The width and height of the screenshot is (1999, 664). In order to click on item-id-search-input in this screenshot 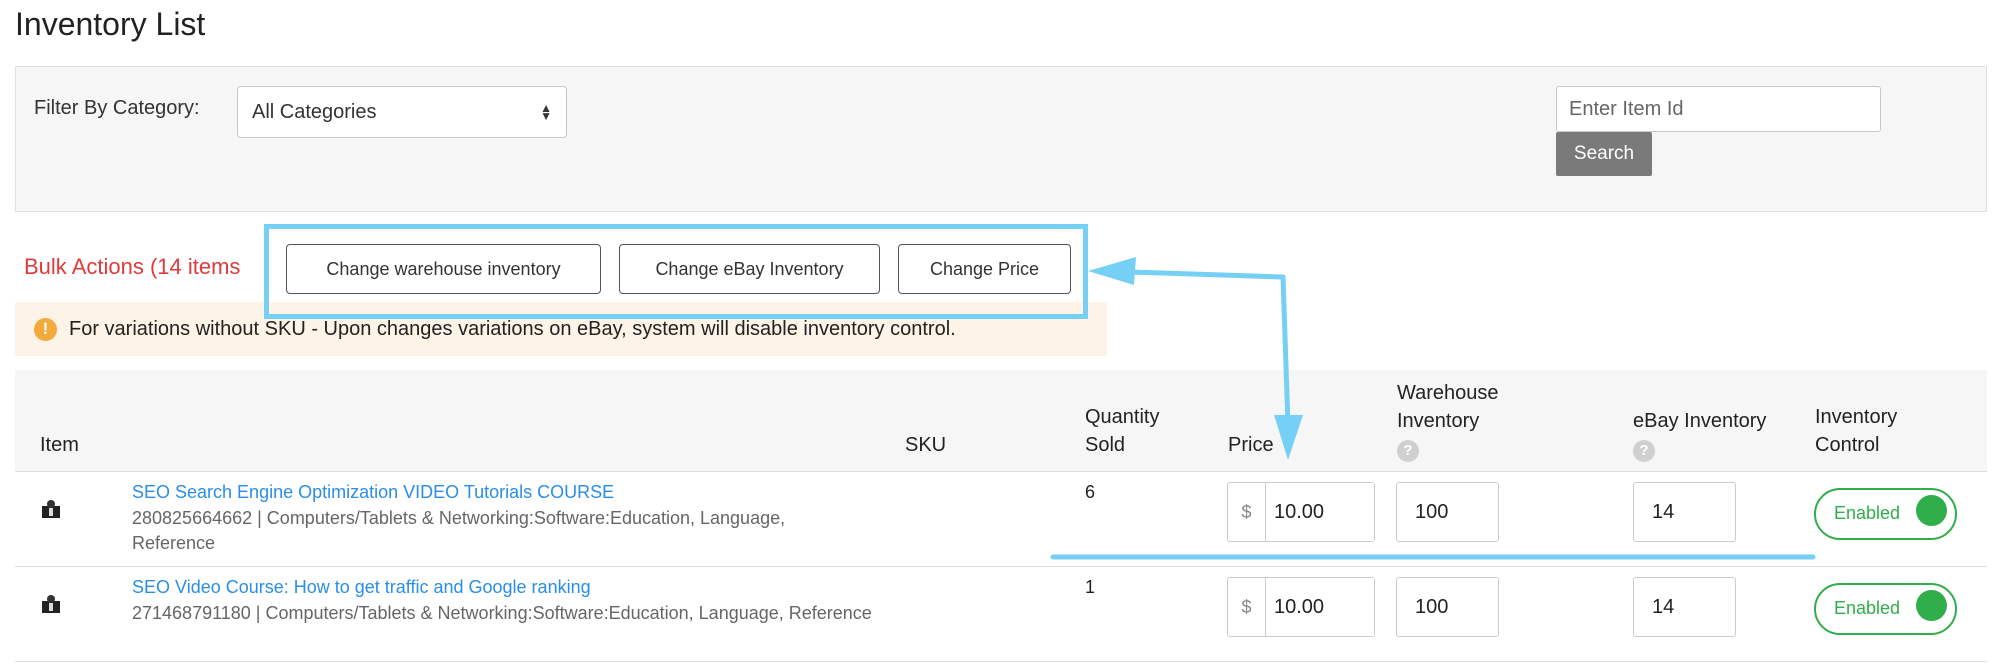, I will do `click(1718, 109)`.